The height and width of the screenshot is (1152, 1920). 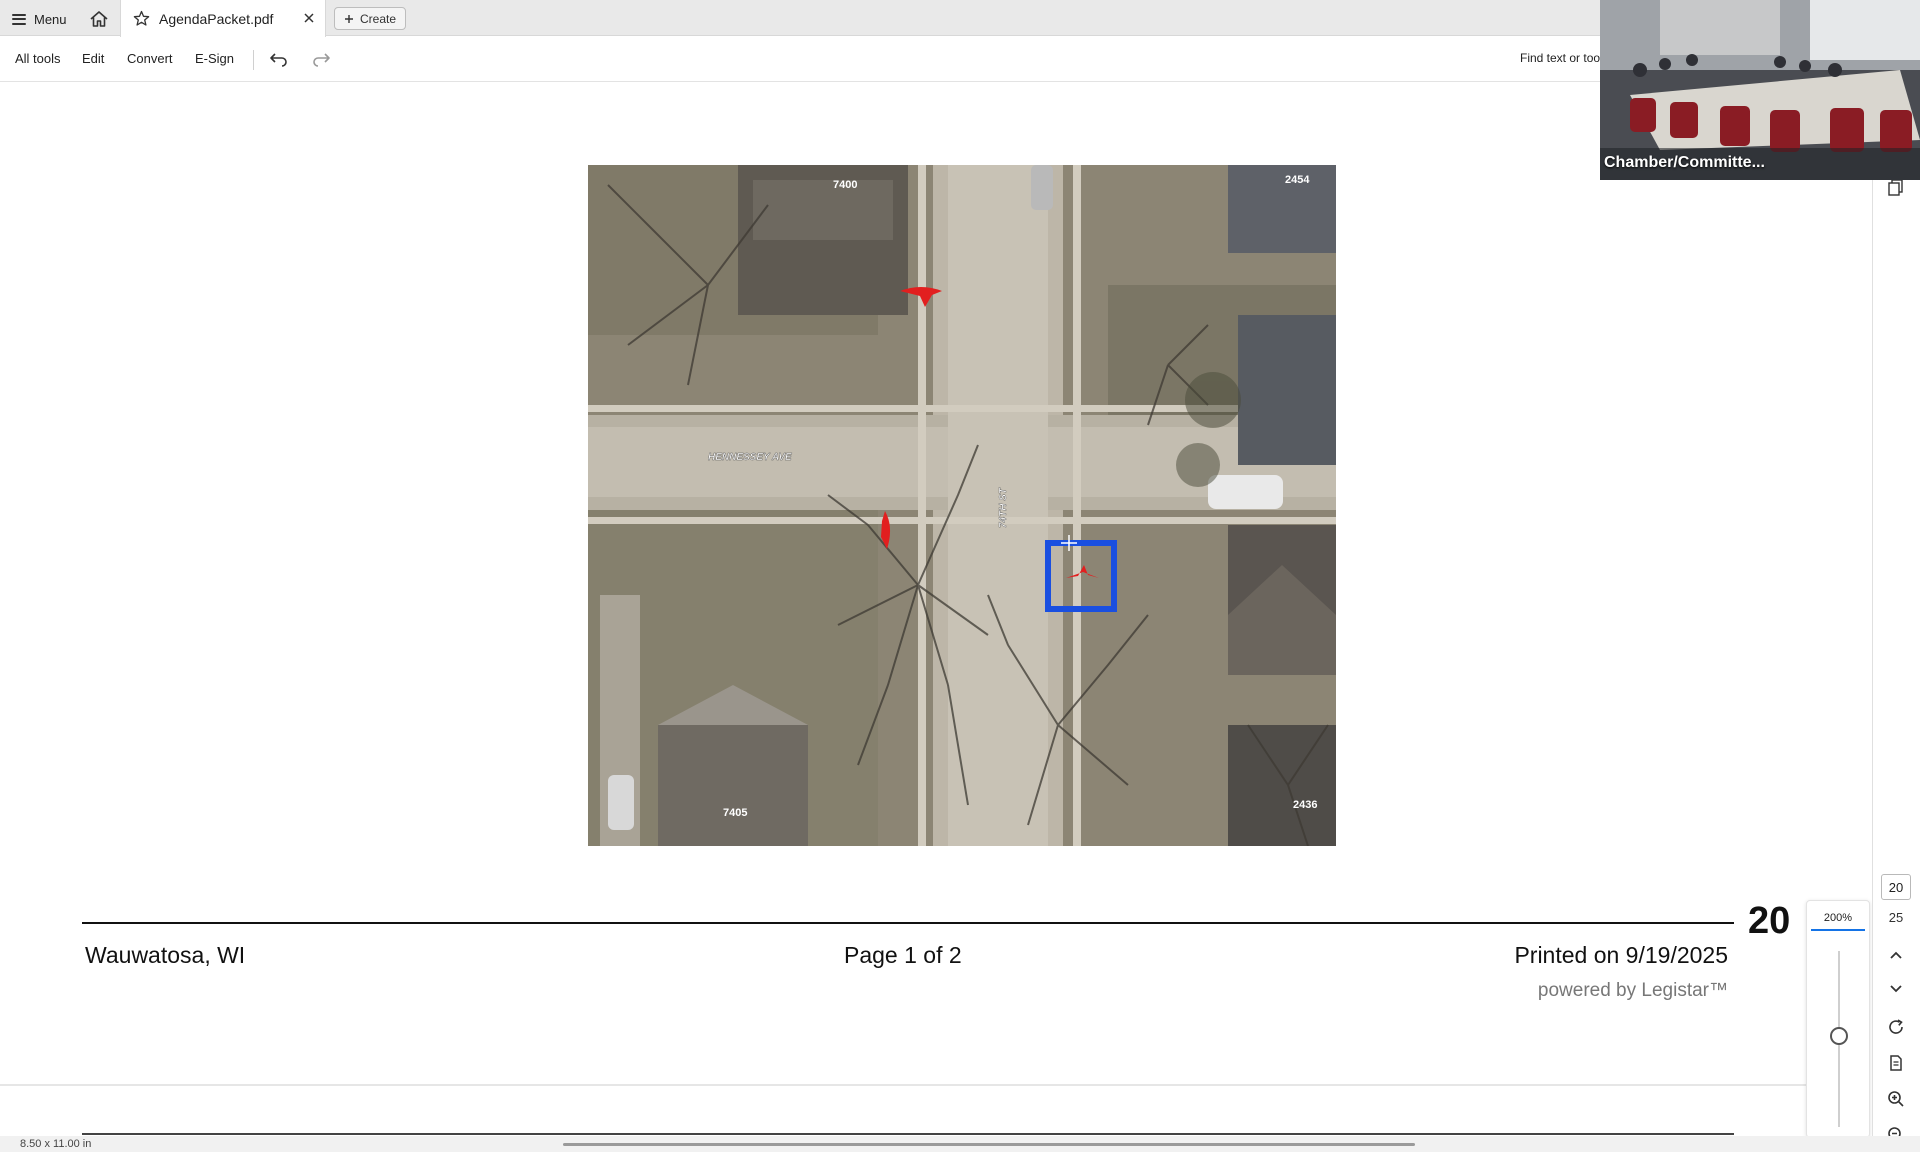 What do you see at coordinates (1621, 955) in the screenshot?
I see `footer-printed-date: Printed on 9/19/2025` at bounding box center [1621, 955].